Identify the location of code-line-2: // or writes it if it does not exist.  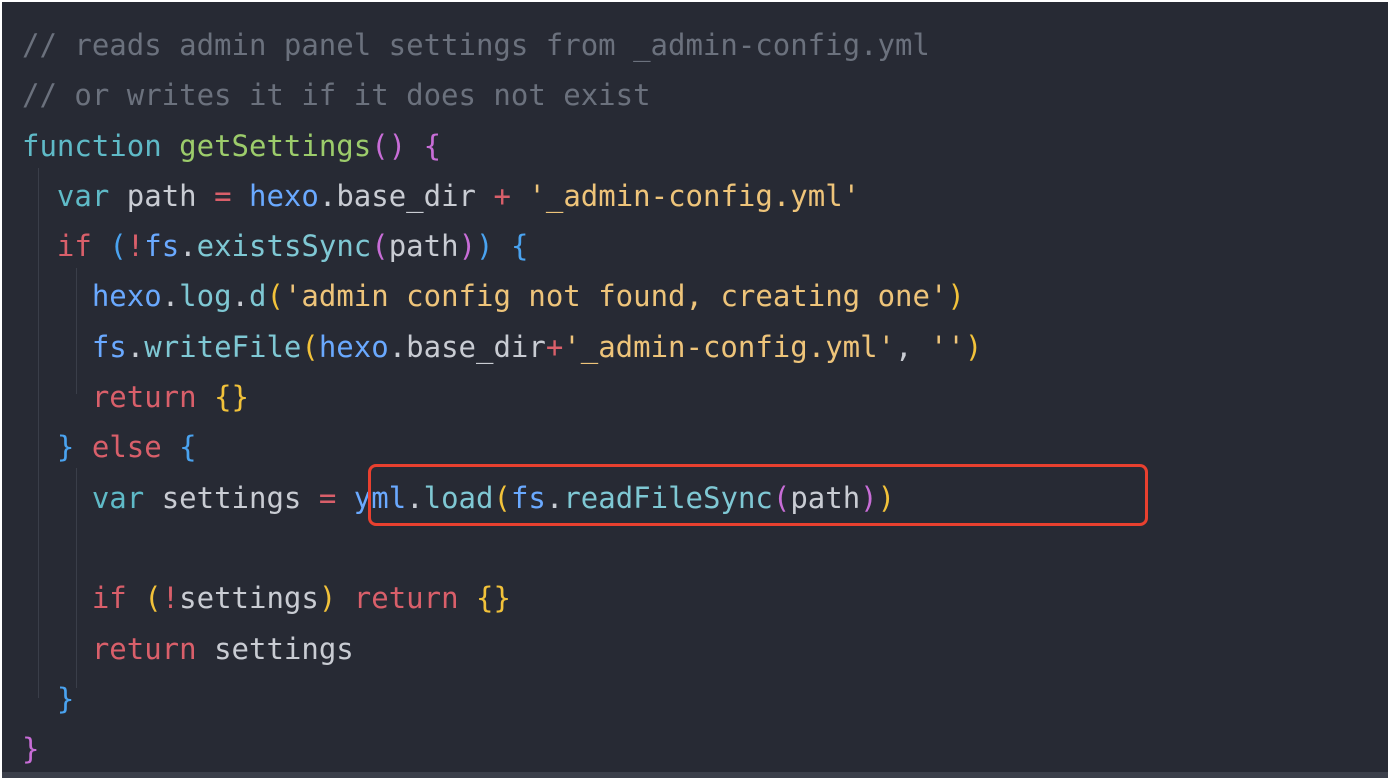
(502, 95).